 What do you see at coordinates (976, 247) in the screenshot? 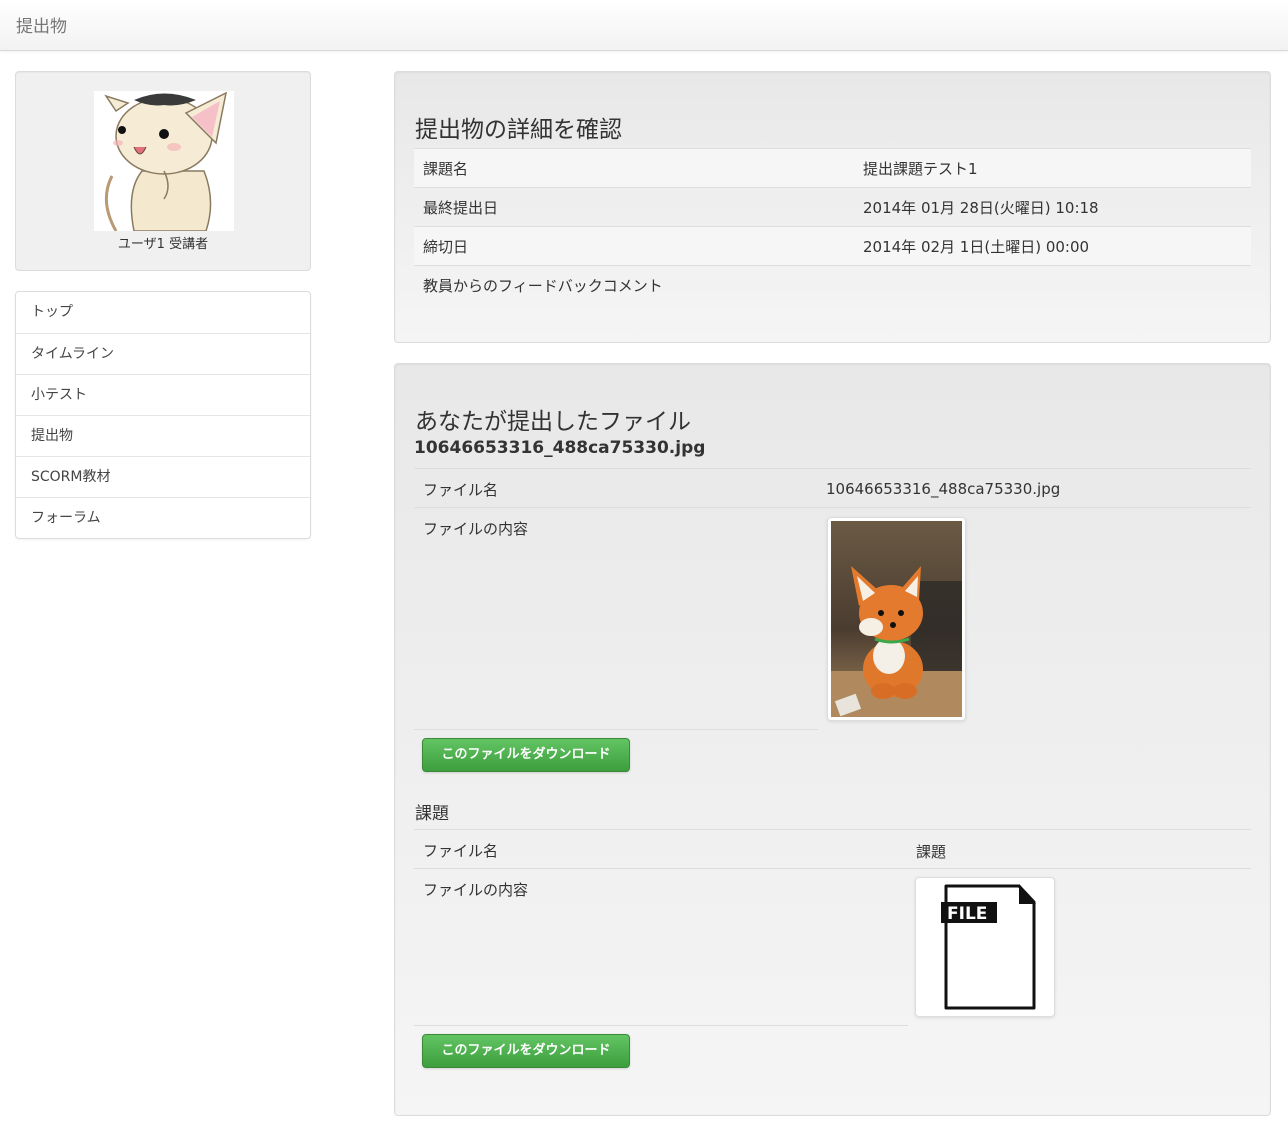
I see `deadline-value: 2014年 02月 1日(土曜日) 00:00` at bounding box center [976, 247].